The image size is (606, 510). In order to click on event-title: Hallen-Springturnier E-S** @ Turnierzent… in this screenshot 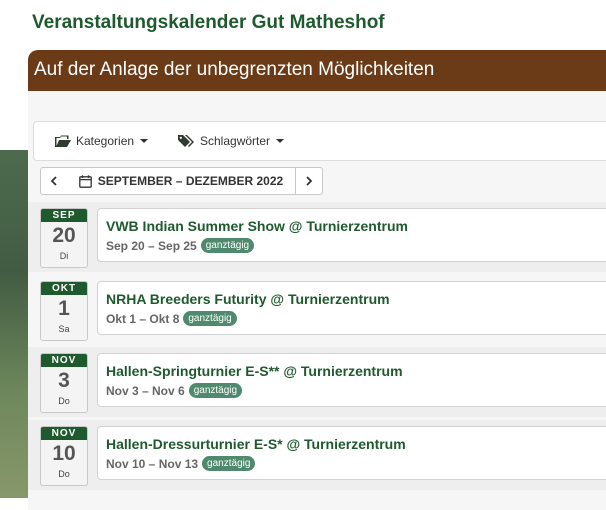, I will do `click(254, 371)`.